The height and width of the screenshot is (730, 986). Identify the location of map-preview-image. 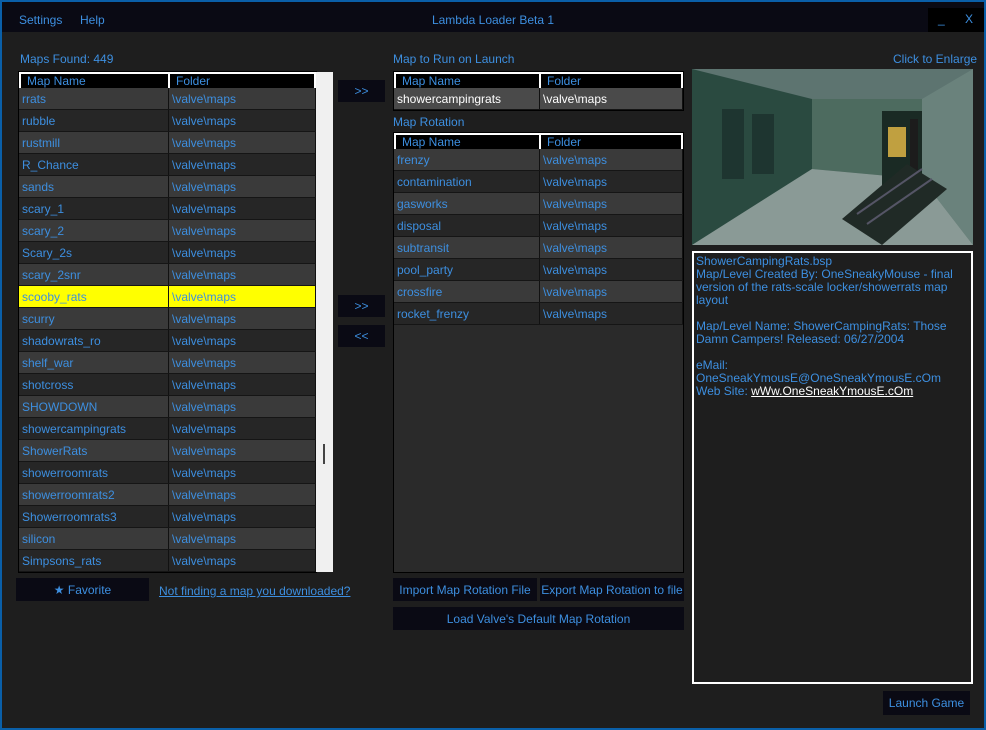
(832, 157).